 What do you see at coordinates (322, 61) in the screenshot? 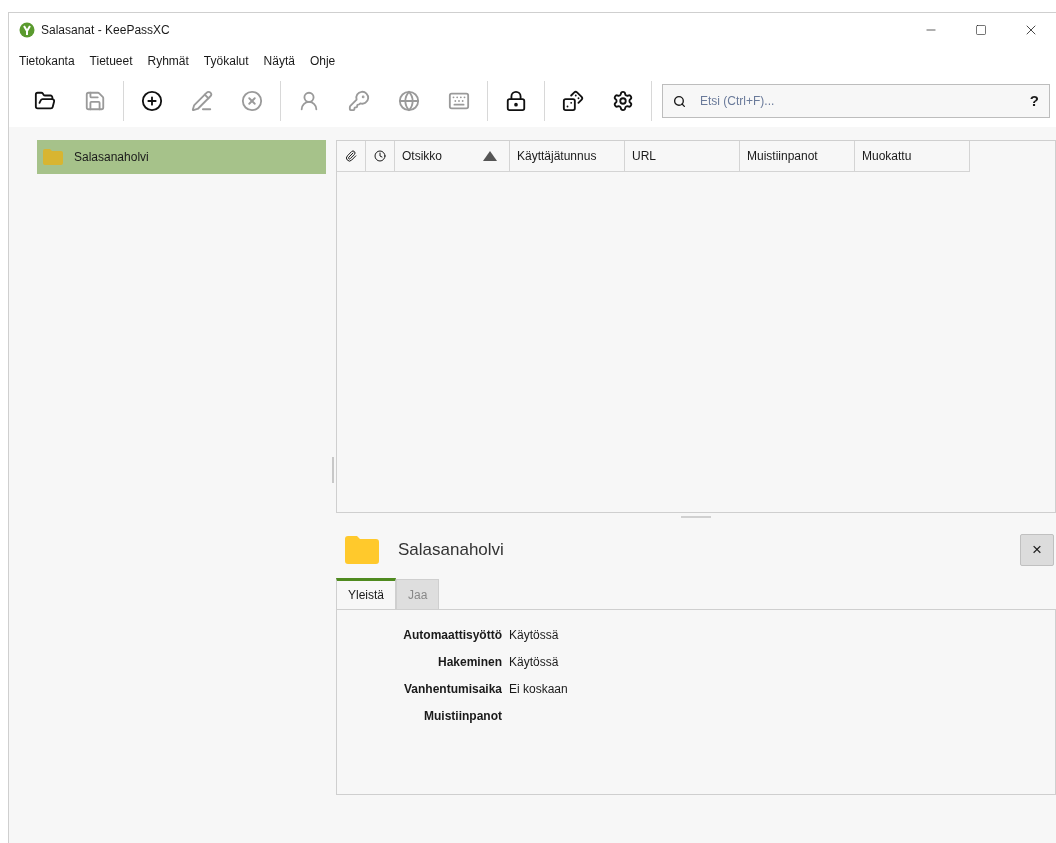
I see `menu-item: Ohje` at bounding box center [322, 61].